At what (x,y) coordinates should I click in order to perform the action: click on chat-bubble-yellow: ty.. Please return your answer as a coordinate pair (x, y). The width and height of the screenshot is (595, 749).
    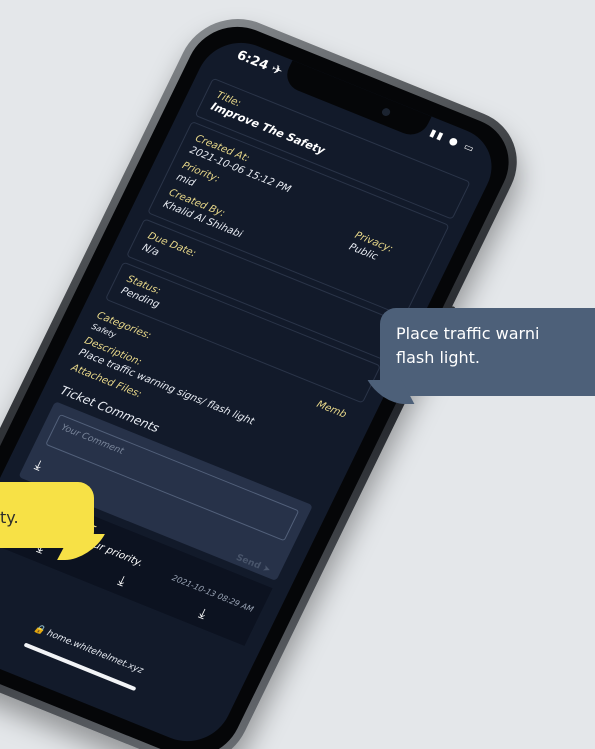
    Looking at the image, I should click on (52, 521).